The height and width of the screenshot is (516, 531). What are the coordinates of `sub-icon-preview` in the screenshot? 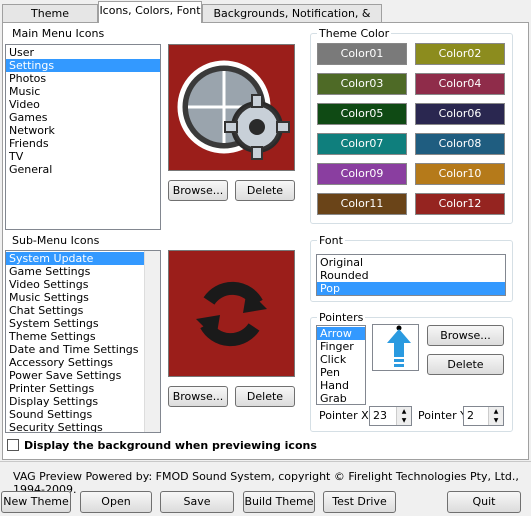 It's located at (231, 313).